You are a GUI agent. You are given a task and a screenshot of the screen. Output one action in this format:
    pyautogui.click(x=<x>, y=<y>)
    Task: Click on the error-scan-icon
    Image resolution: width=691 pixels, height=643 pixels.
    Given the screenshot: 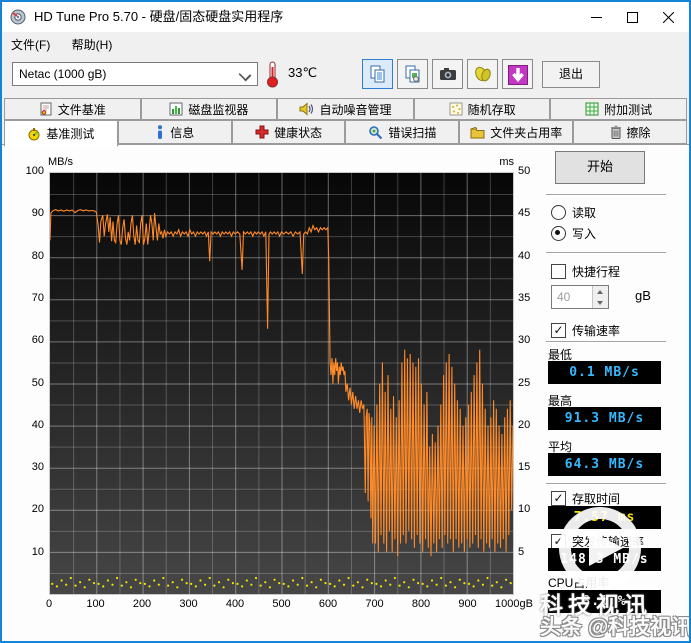 What is the action you would take?
    pyautogui.click(x=375, y=132)
    